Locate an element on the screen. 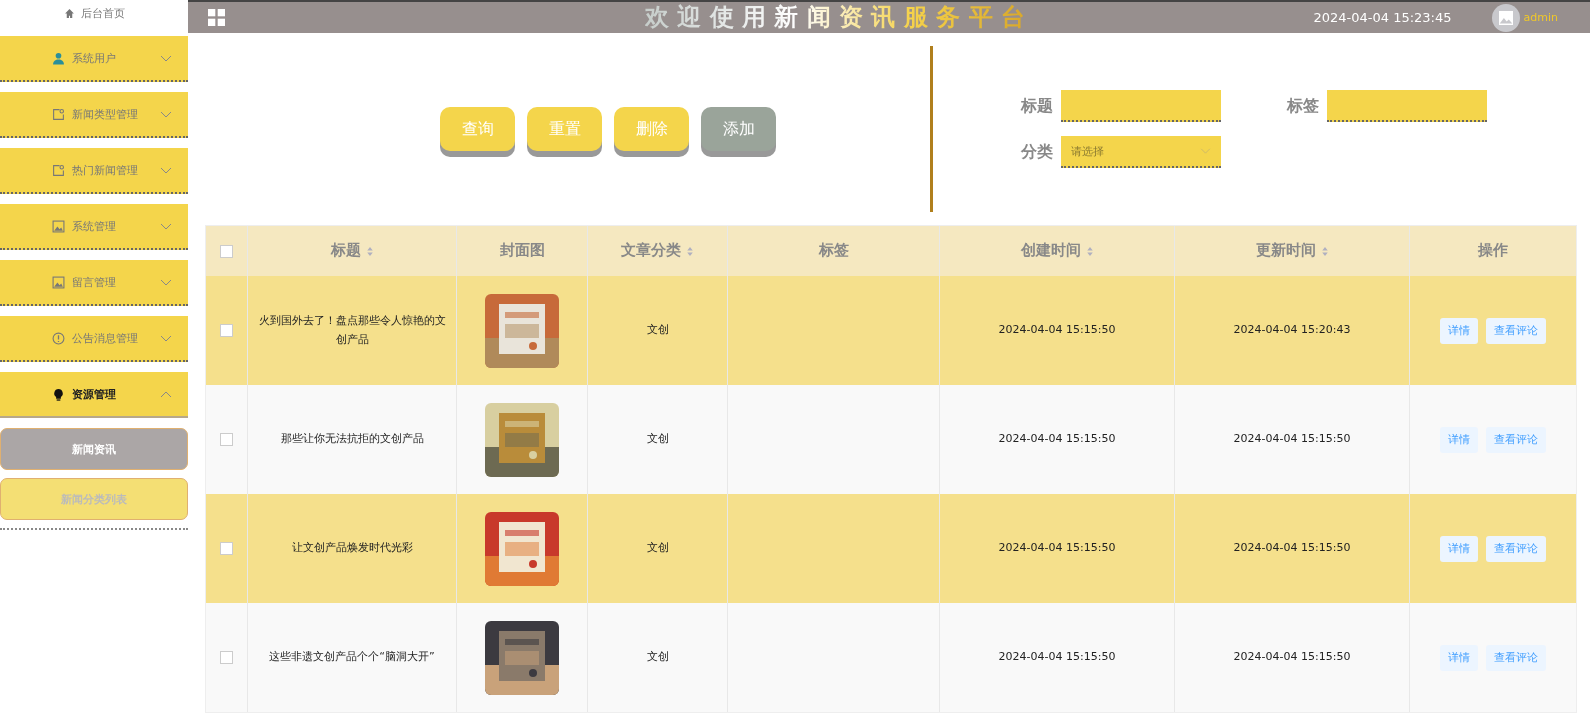 The height and width of the screenshot is (713, 1590). submenu-item: 新闻资讯 is located at coordinates (94, 449).